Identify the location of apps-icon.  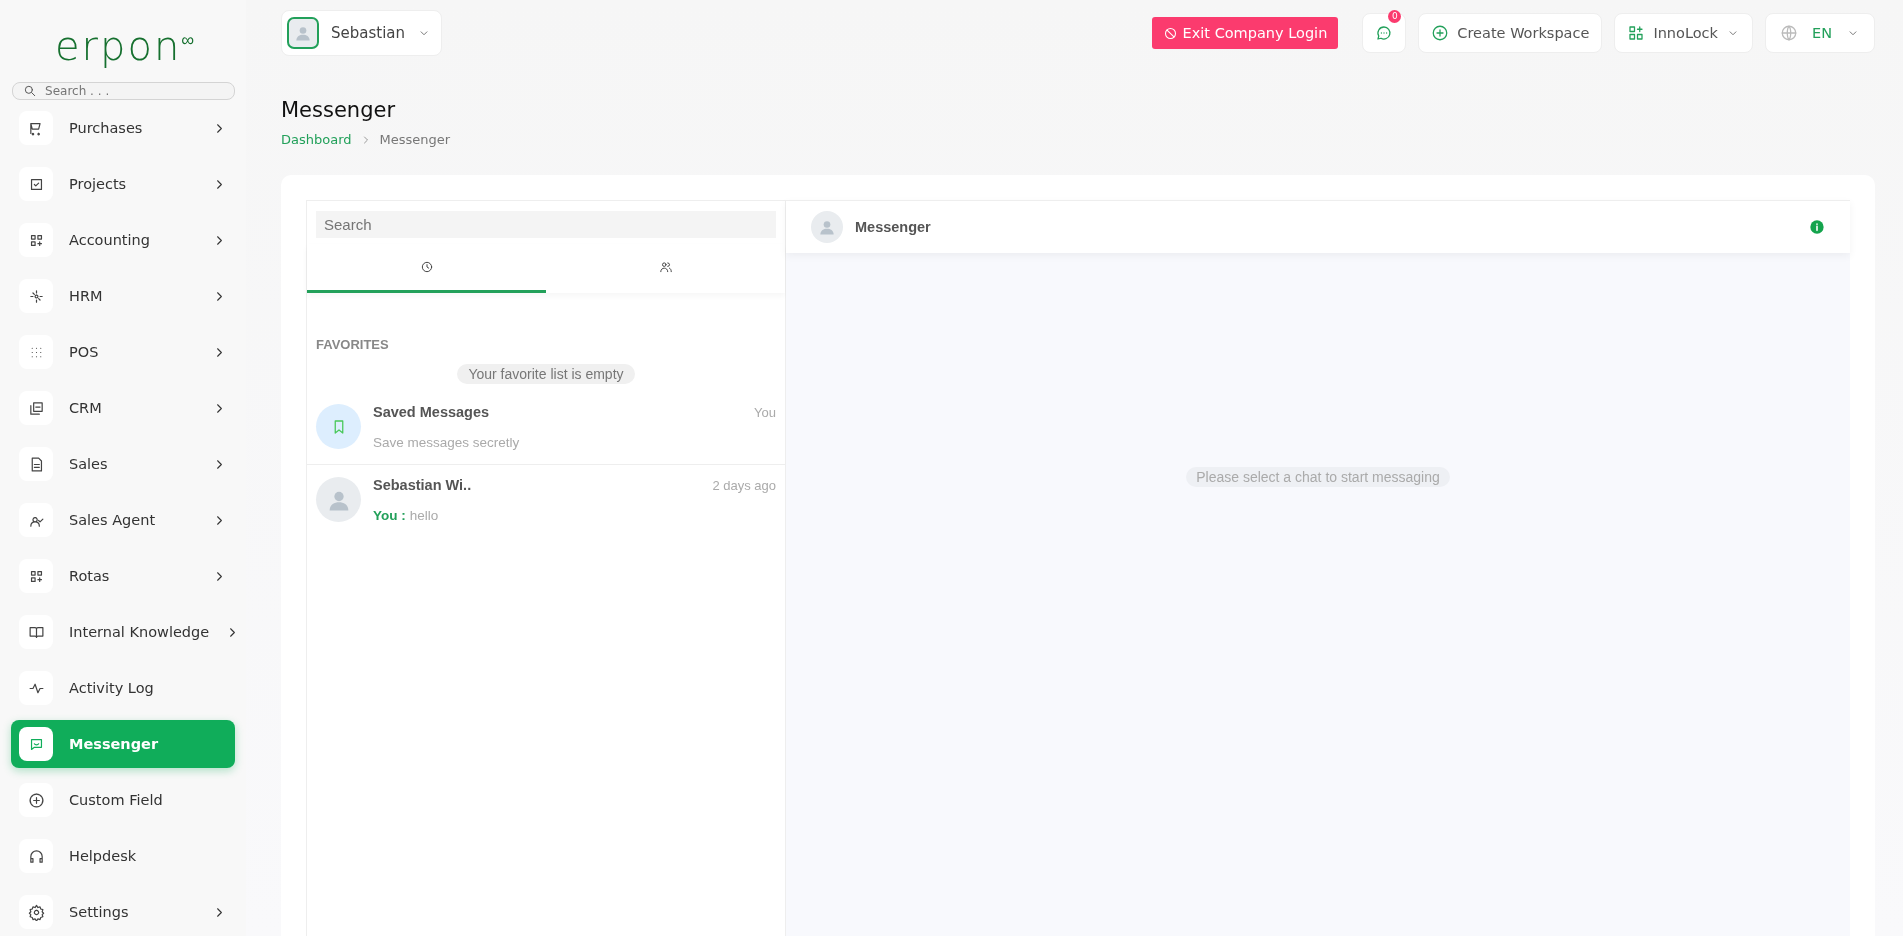
(1636, 33).